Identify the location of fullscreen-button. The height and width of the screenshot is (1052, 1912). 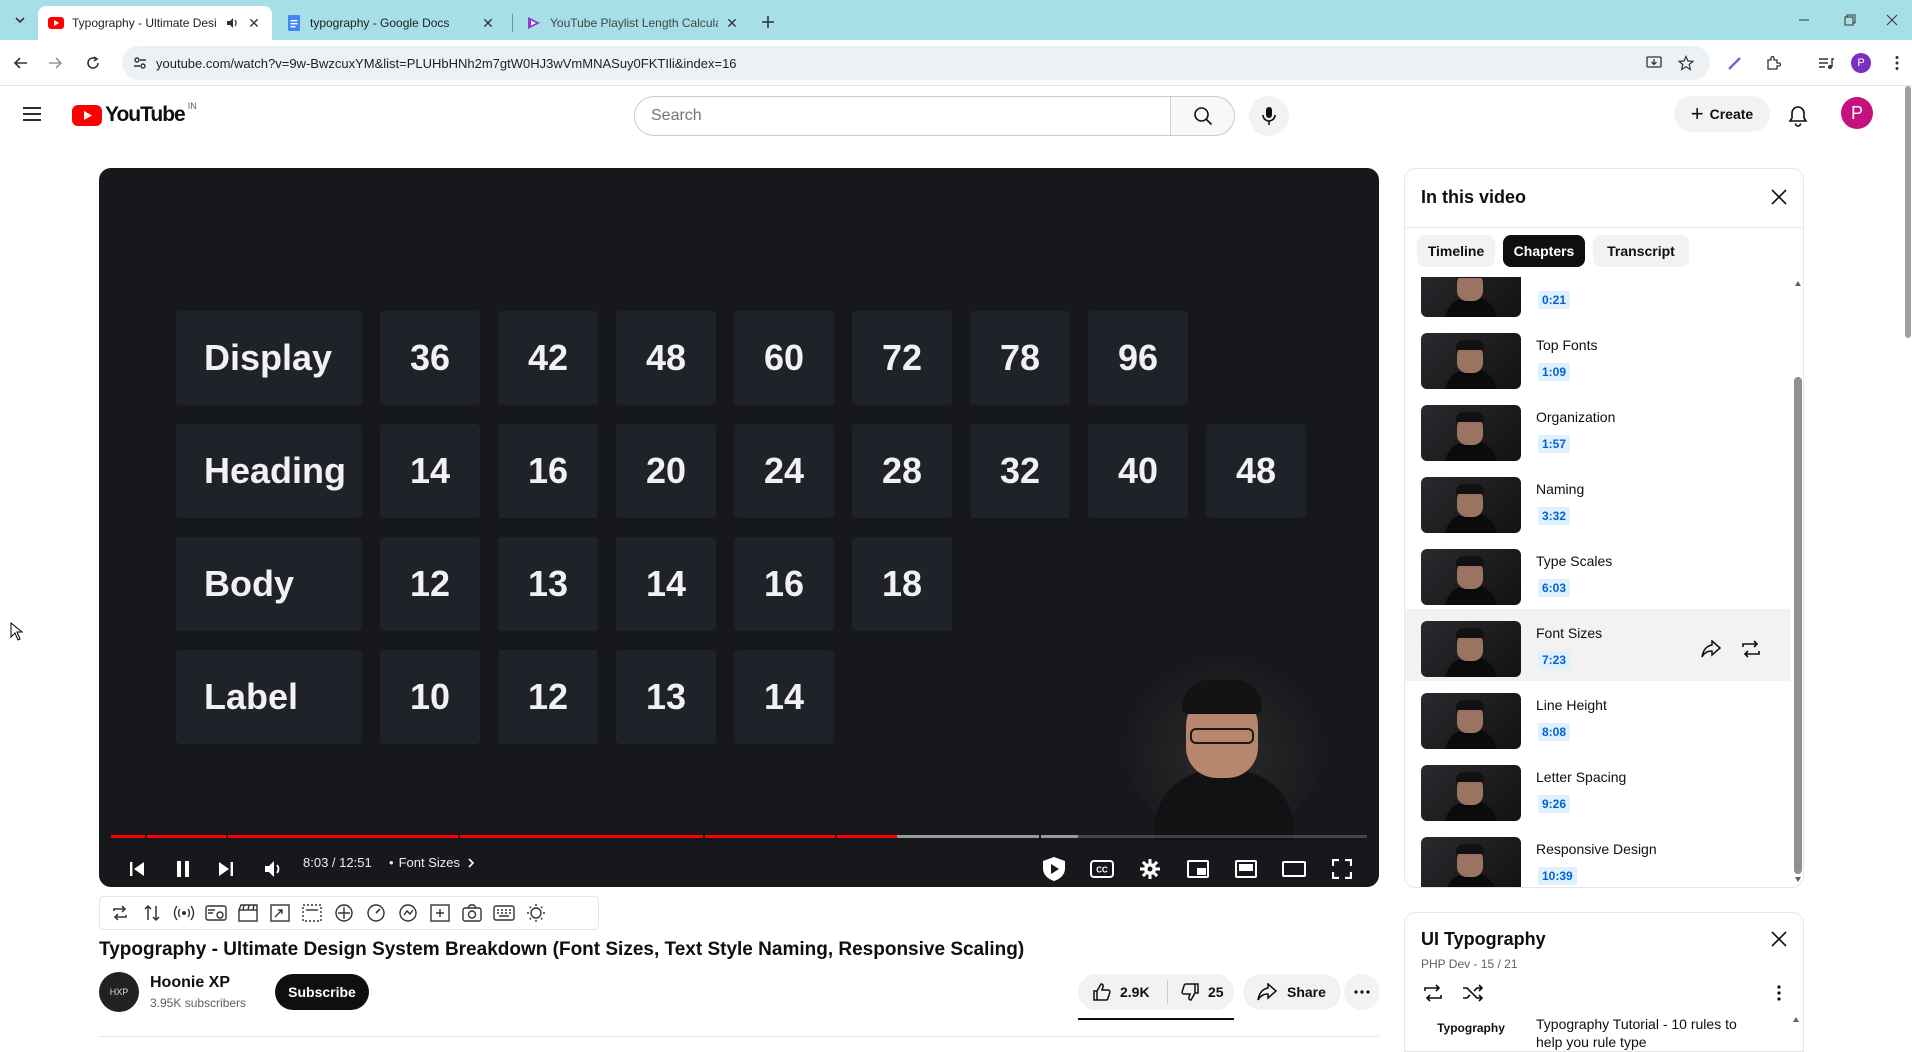
(1342, 869).